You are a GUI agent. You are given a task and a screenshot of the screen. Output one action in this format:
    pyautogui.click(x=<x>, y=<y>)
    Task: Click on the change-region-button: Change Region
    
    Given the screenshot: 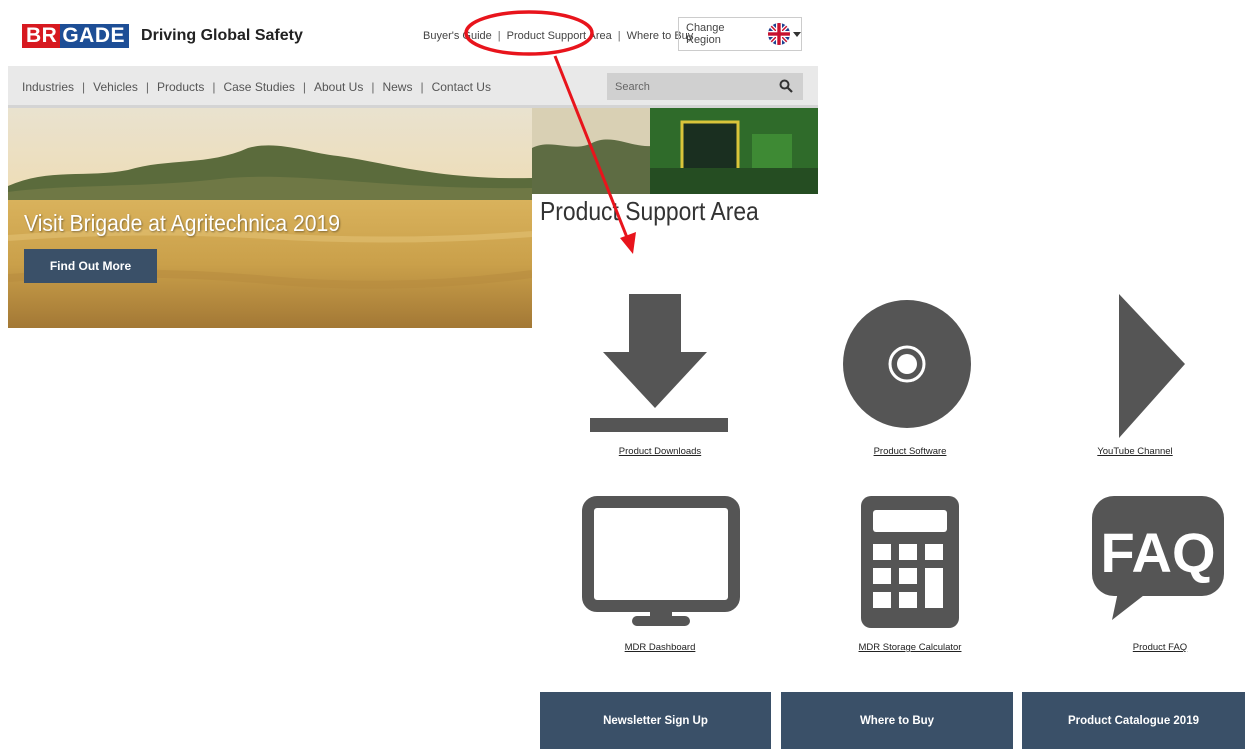 What is the action you would take?
    pyautogui.click(x=740, y=34)
    